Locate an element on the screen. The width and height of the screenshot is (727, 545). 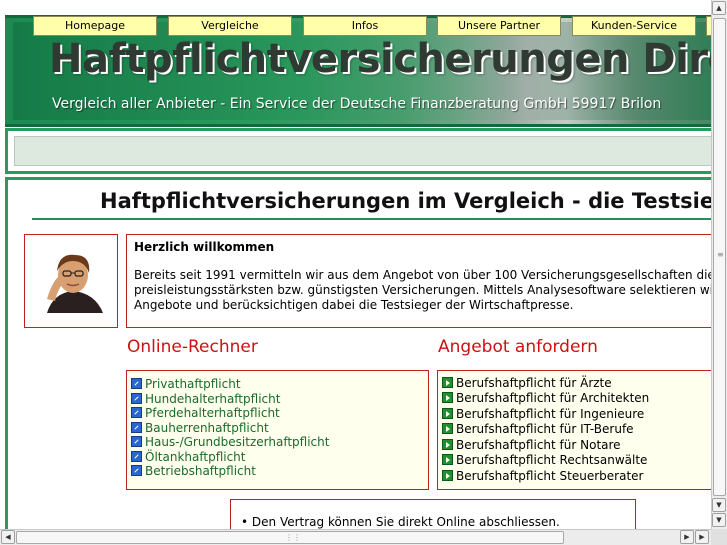
calculator-link: Bauherrenhaftpflicht is located at coordinates (207, 428).